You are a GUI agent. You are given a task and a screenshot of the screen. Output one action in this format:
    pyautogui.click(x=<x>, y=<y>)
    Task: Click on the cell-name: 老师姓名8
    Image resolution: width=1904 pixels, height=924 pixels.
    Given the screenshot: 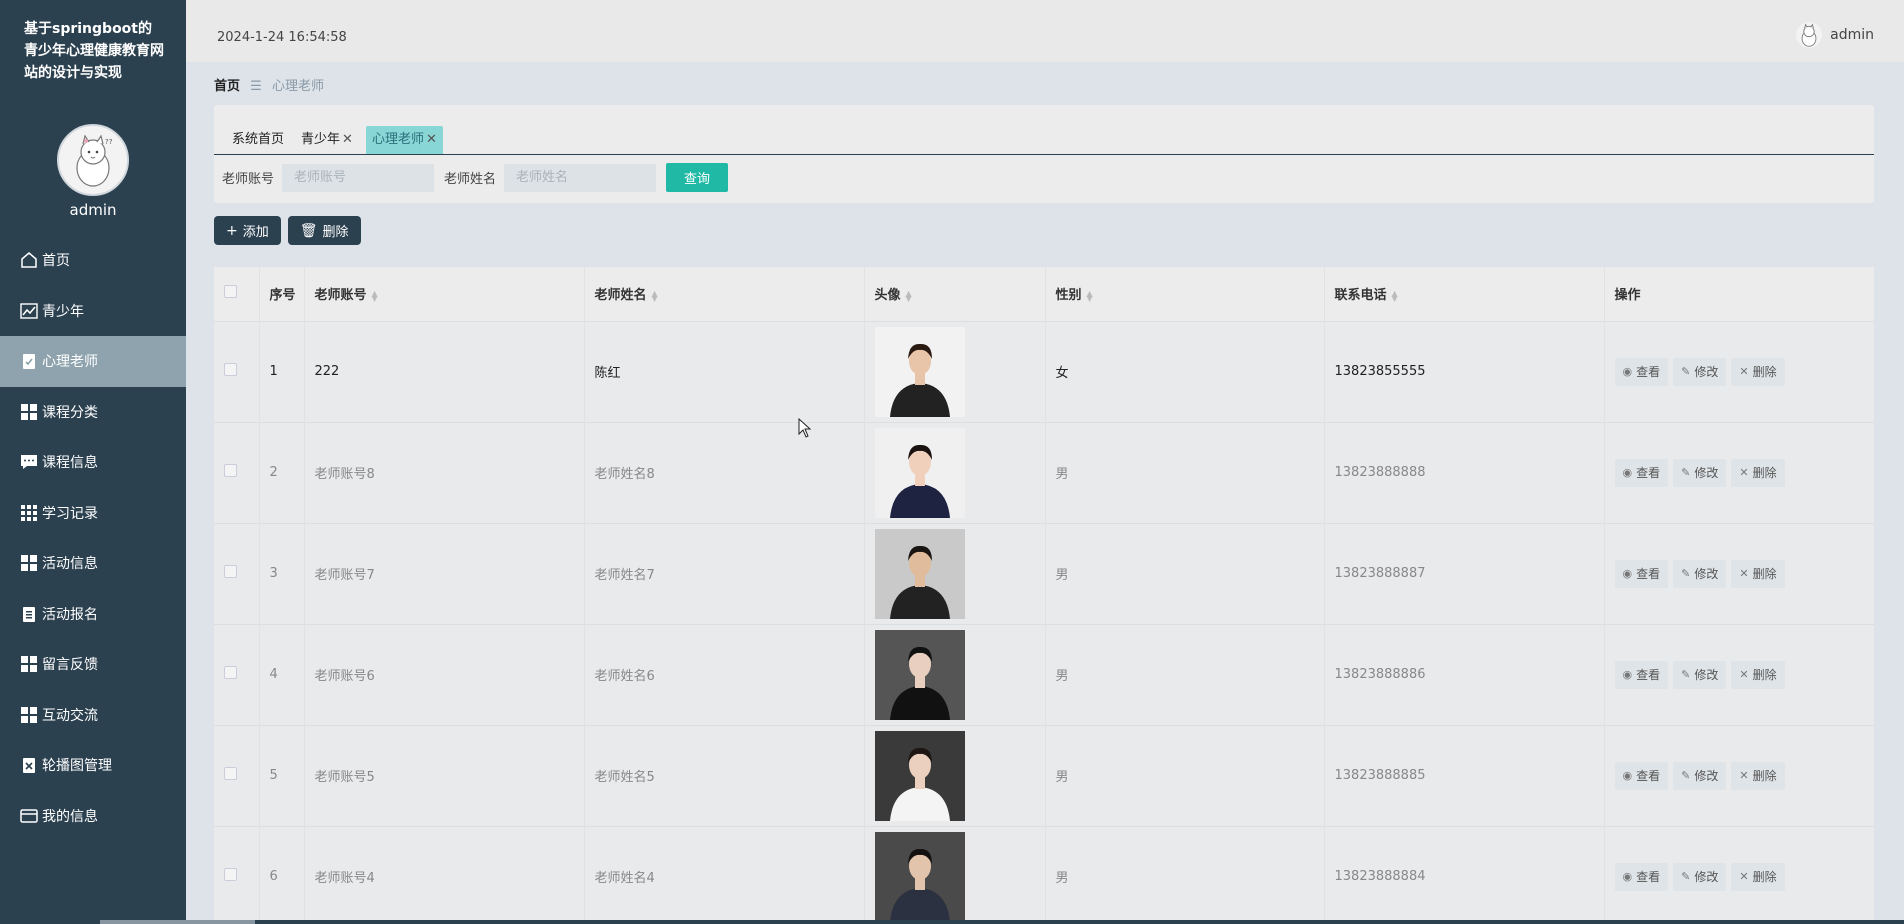 What is the action you would take?
    pyautogui.click(x=724, y=472)
    